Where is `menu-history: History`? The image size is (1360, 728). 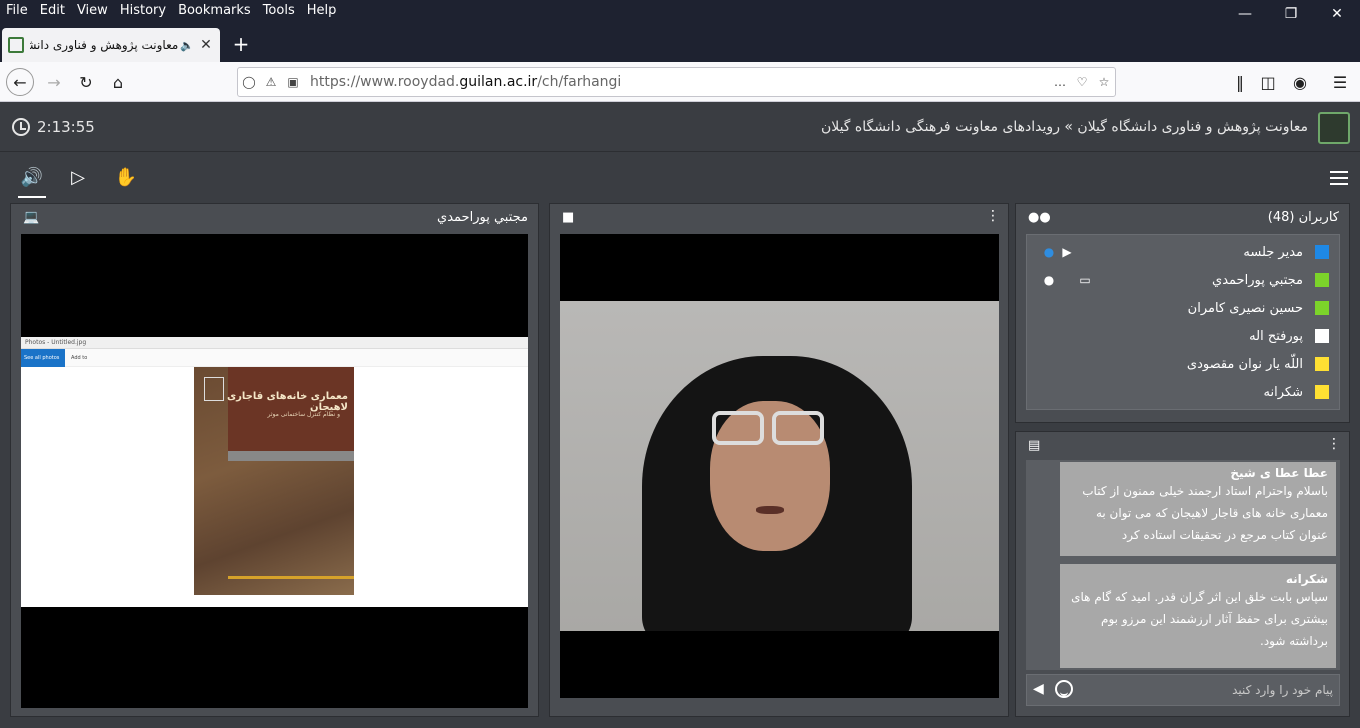 menu-history: History is located at coordinates (143, 11).